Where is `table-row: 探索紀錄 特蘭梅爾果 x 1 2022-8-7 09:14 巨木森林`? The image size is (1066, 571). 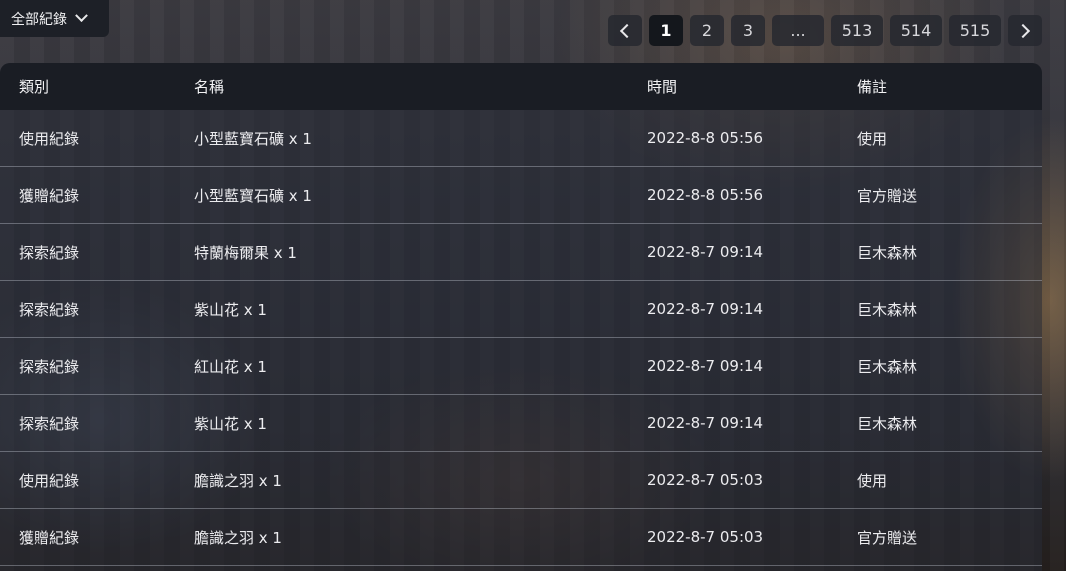
table-row: 探索紀錄 特蘭梅爾果 x 1 2022-8-7 09:14 巨木森林 is located at coordinates (521, 252).